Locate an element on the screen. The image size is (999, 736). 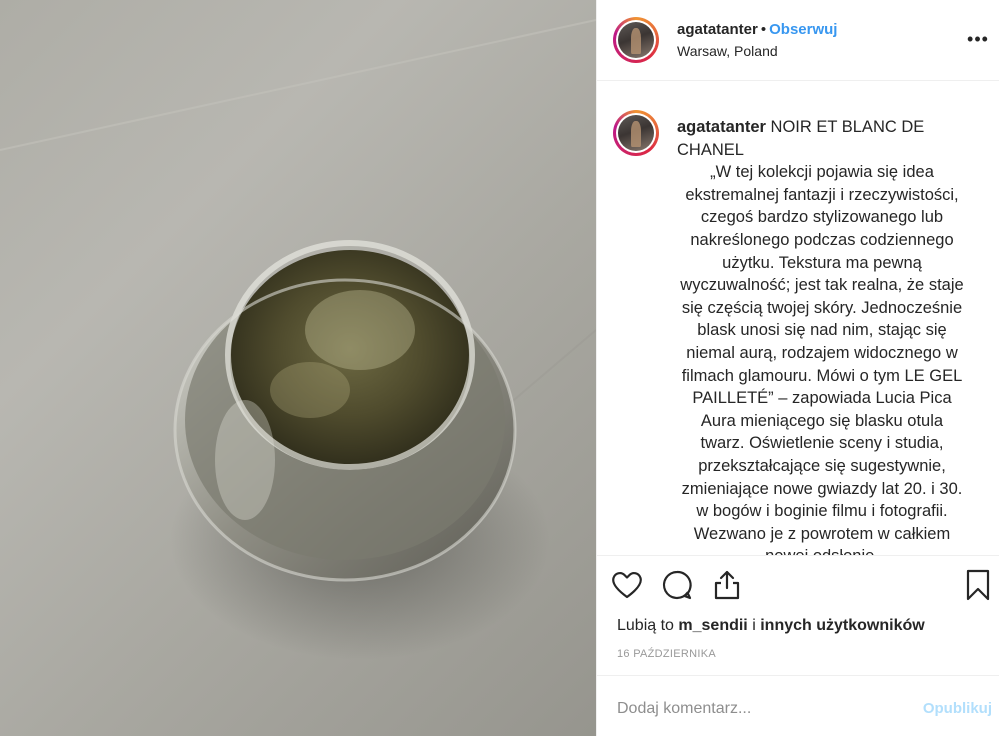
likes-others-link: innych użytkowników is located at coordinates (842, 625).